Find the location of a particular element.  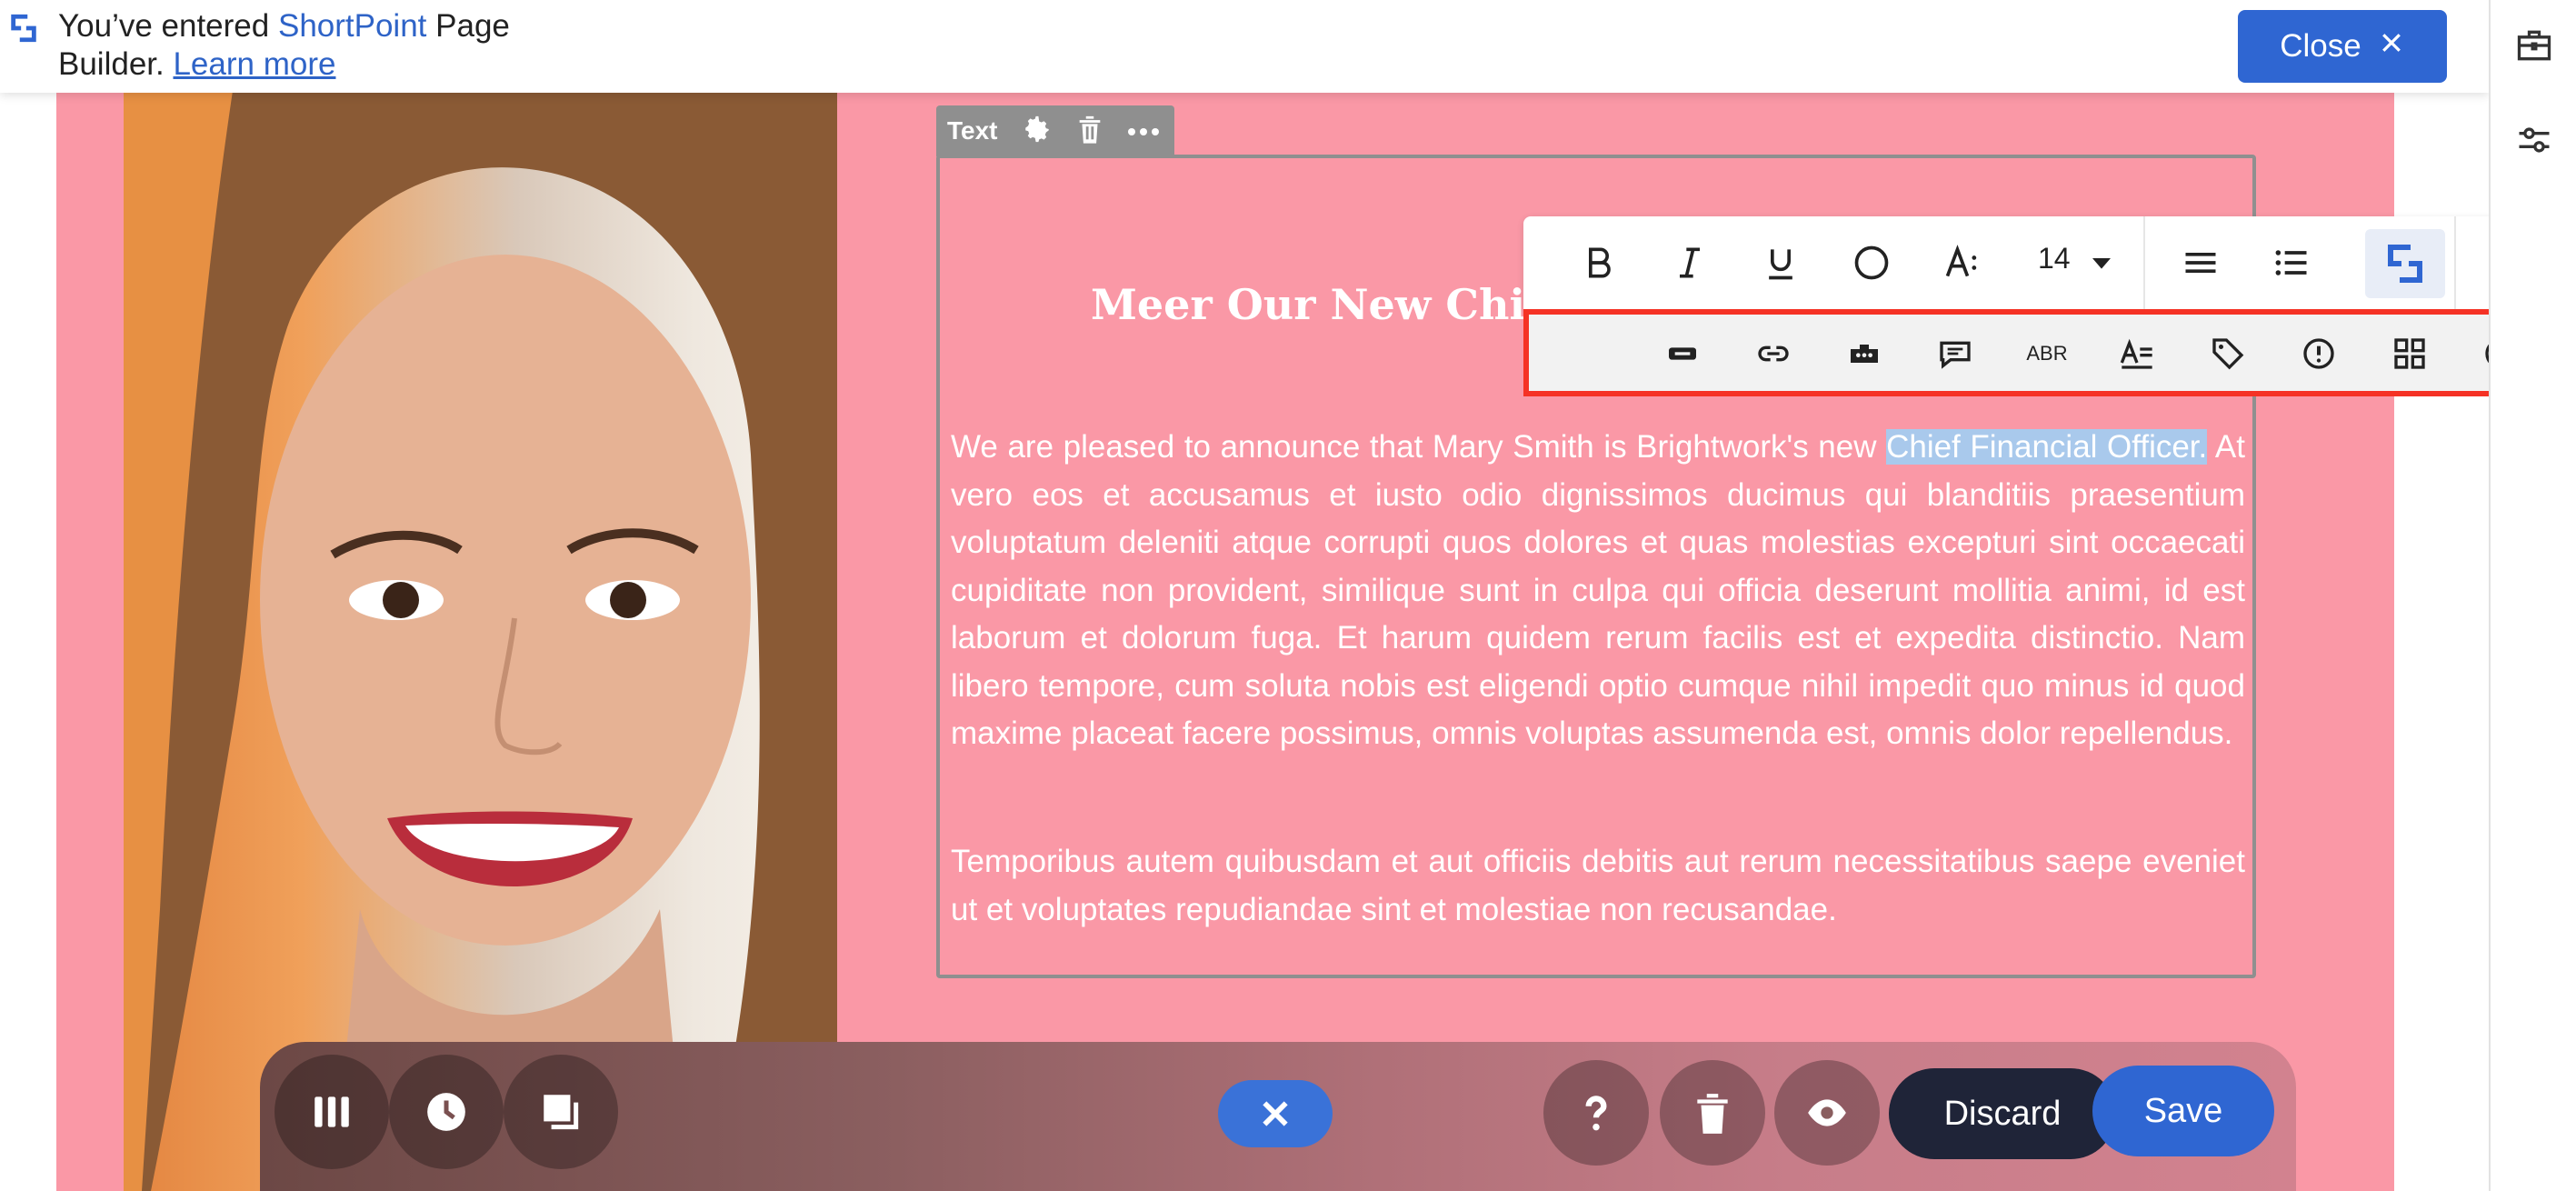

selected-text: Chief Financial Officer. is located at coordinates (2047, 447).